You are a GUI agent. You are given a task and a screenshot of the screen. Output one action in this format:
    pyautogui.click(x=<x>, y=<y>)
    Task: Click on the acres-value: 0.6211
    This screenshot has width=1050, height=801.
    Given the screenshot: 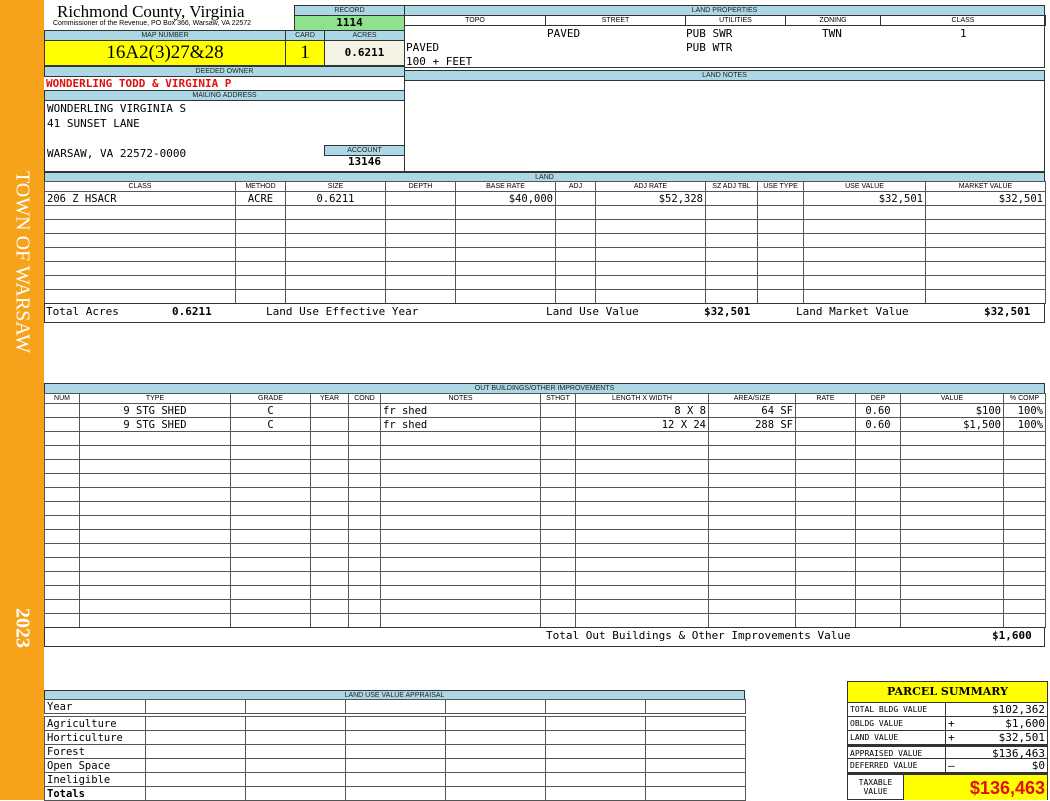 What is the action you would take?
    pyautogui.click(x=364, y=53)
    